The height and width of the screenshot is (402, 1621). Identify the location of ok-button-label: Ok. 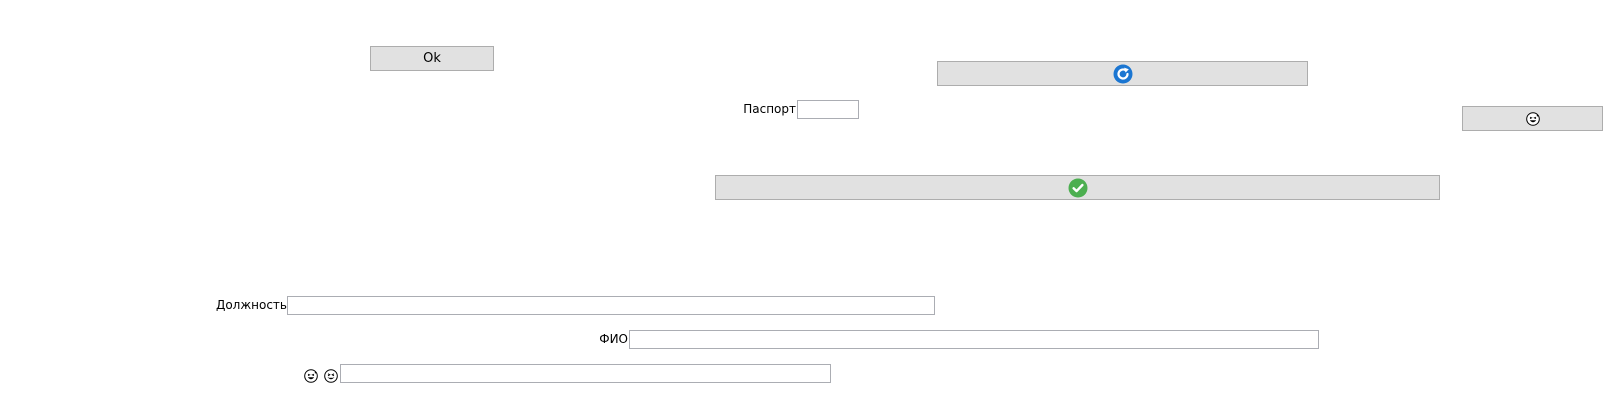
(432, 58).